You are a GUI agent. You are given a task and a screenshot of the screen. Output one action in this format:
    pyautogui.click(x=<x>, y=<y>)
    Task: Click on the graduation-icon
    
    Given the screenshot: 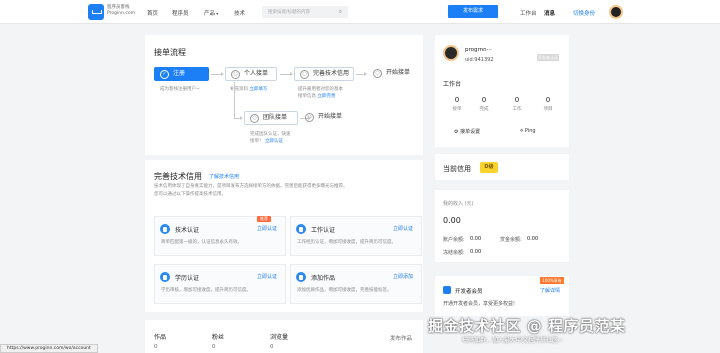 What is the action you would take?
    pyautogui.click(x=165, y=277)
    